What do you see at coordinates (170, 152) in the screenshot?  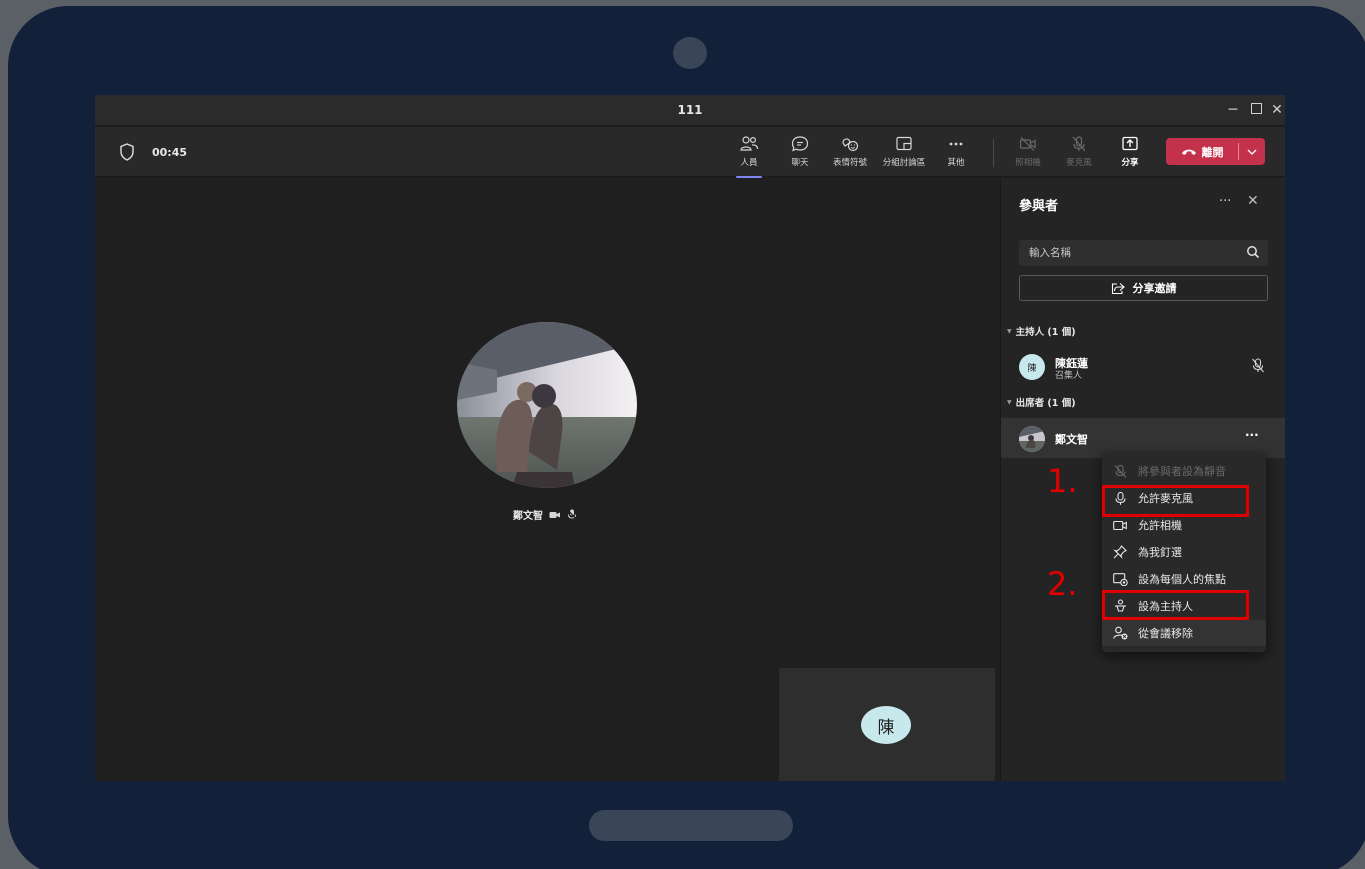 I see `meeting-timer: 00:45` at bounding box center [170, 152].